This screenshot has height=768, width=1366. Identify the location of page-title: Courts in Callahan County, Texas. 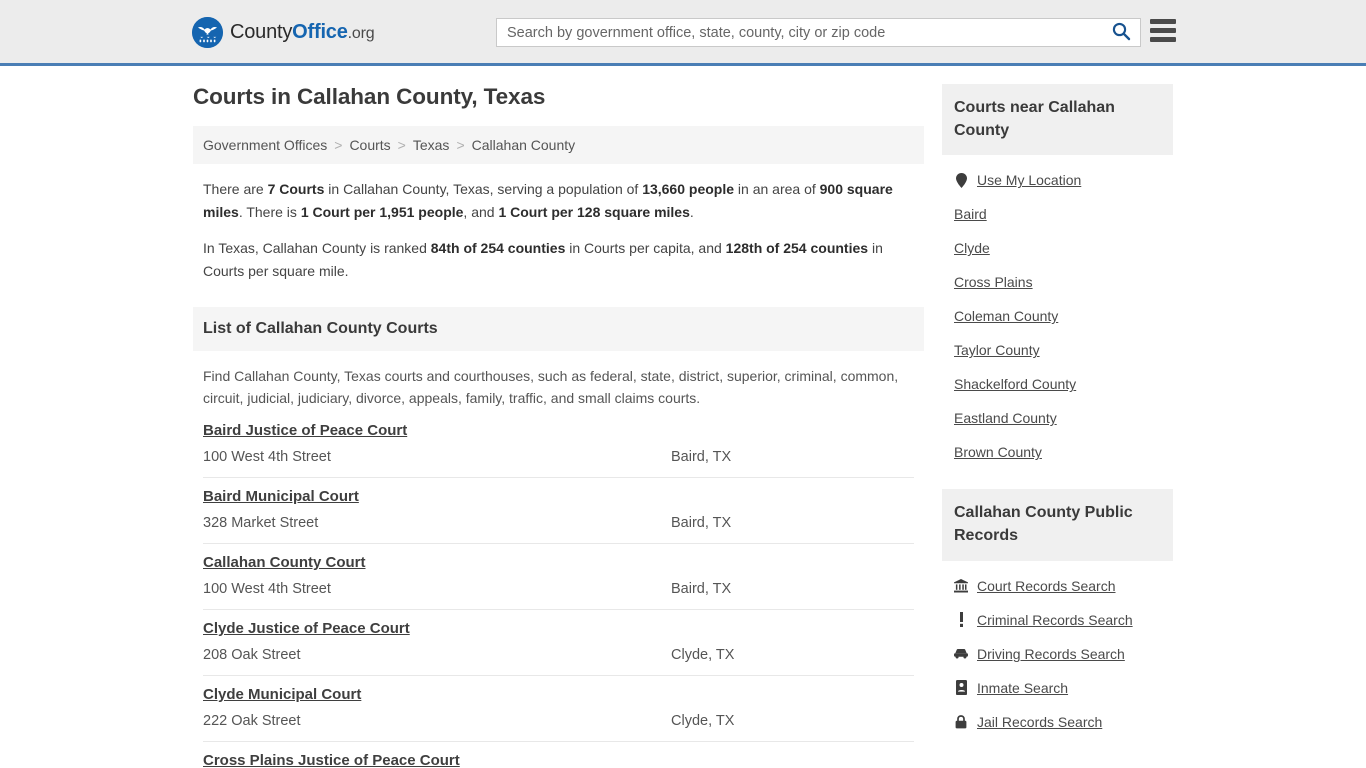
(369, 96).